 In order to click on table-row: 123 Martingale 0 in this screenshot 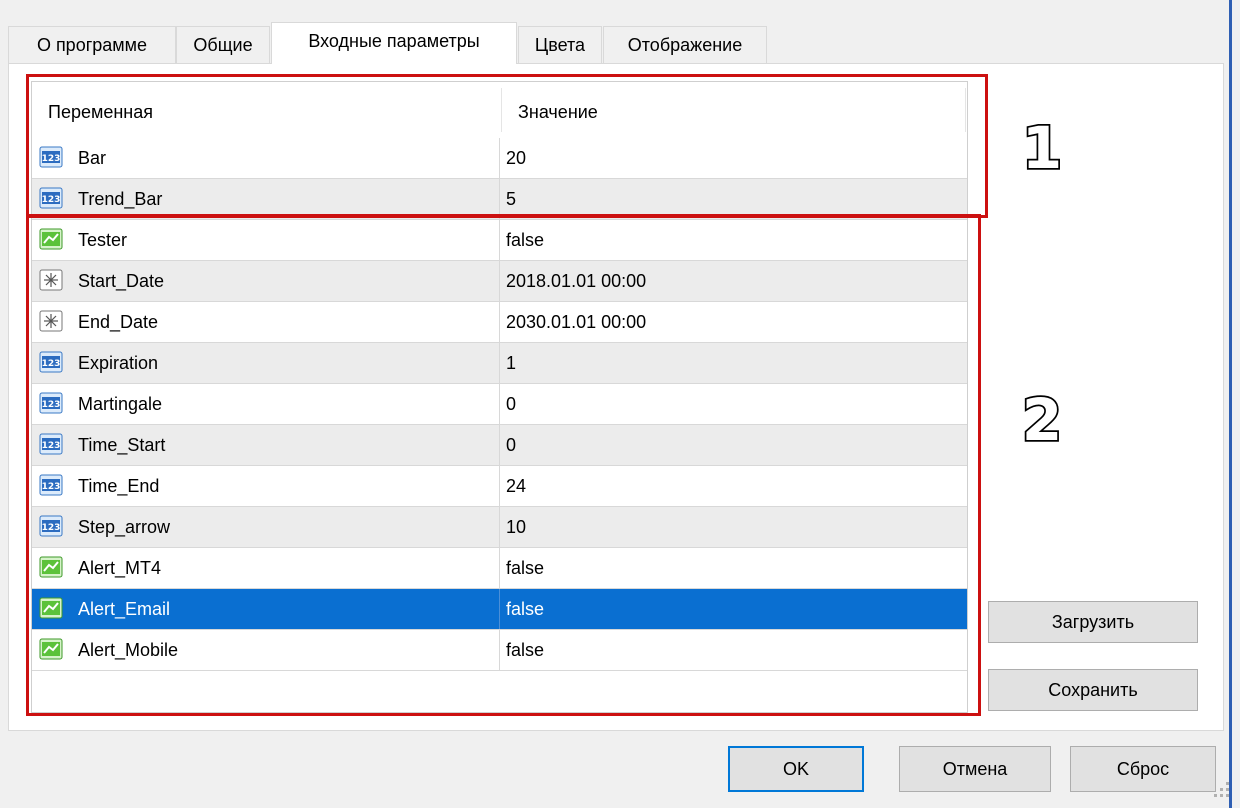, I will do `click(499, 404)`.